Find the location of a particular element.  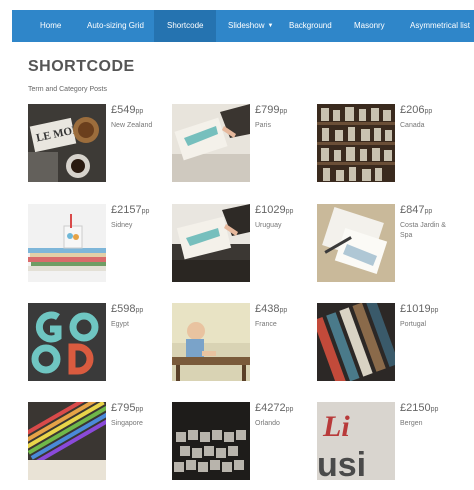

lettering-photo-icon: Li usi is located at coordinates (356, 441).